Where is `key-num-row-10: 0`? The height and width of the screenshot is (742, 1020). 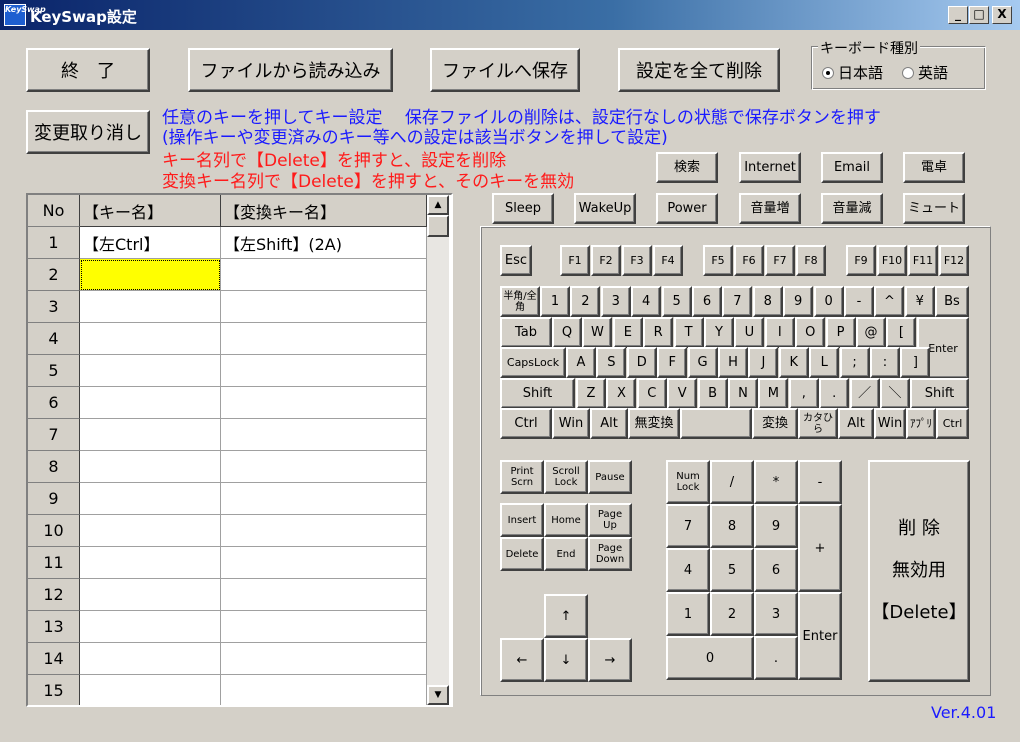 key-num-row-10: 0 is located at coordinates (828, 301).